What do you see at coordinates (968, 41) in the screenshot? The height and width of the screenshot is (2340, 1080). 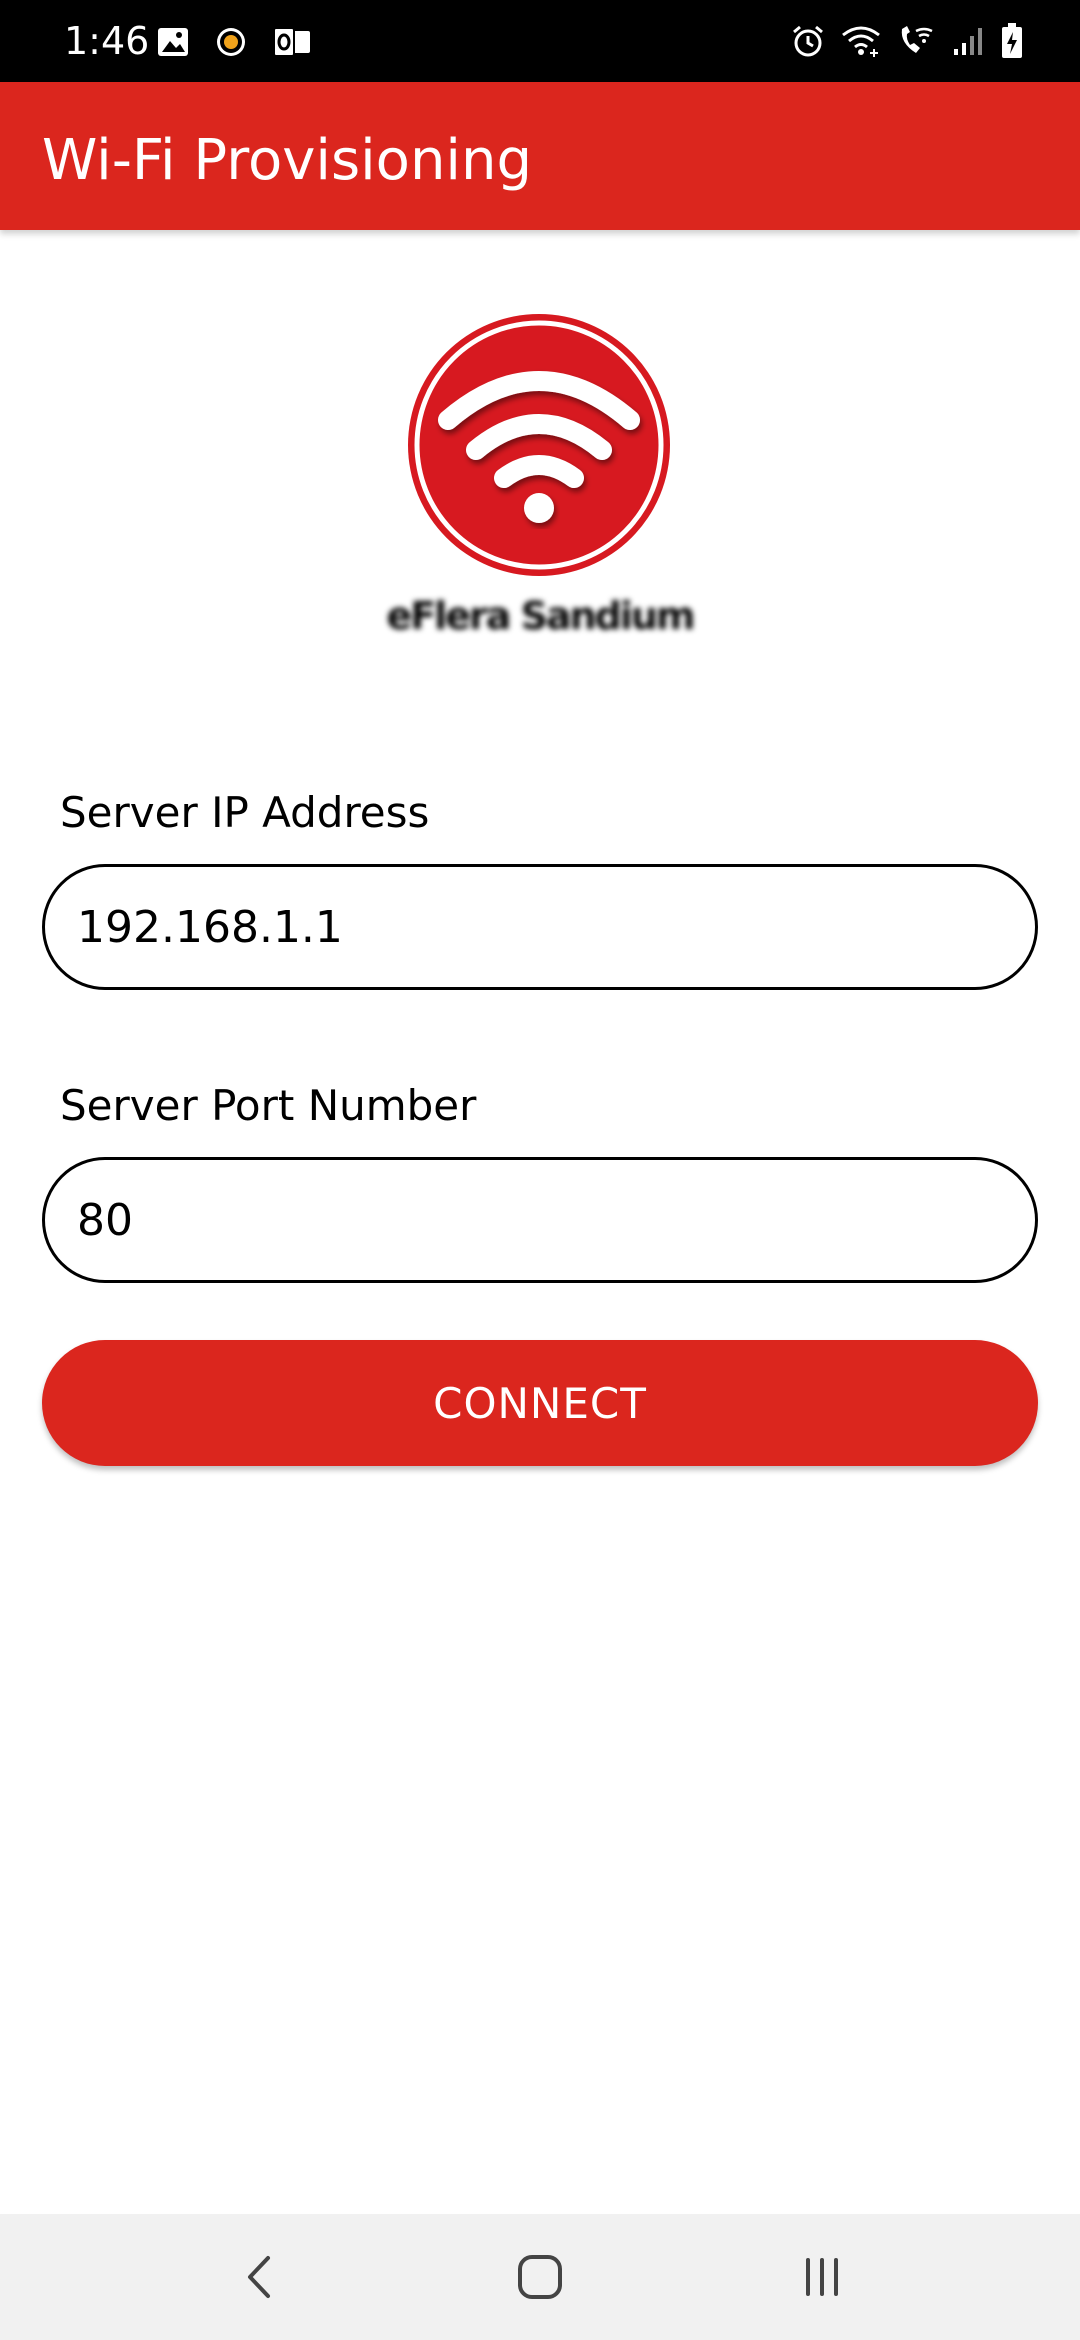 I see `signal-icon` at bounding box center [968, 41].